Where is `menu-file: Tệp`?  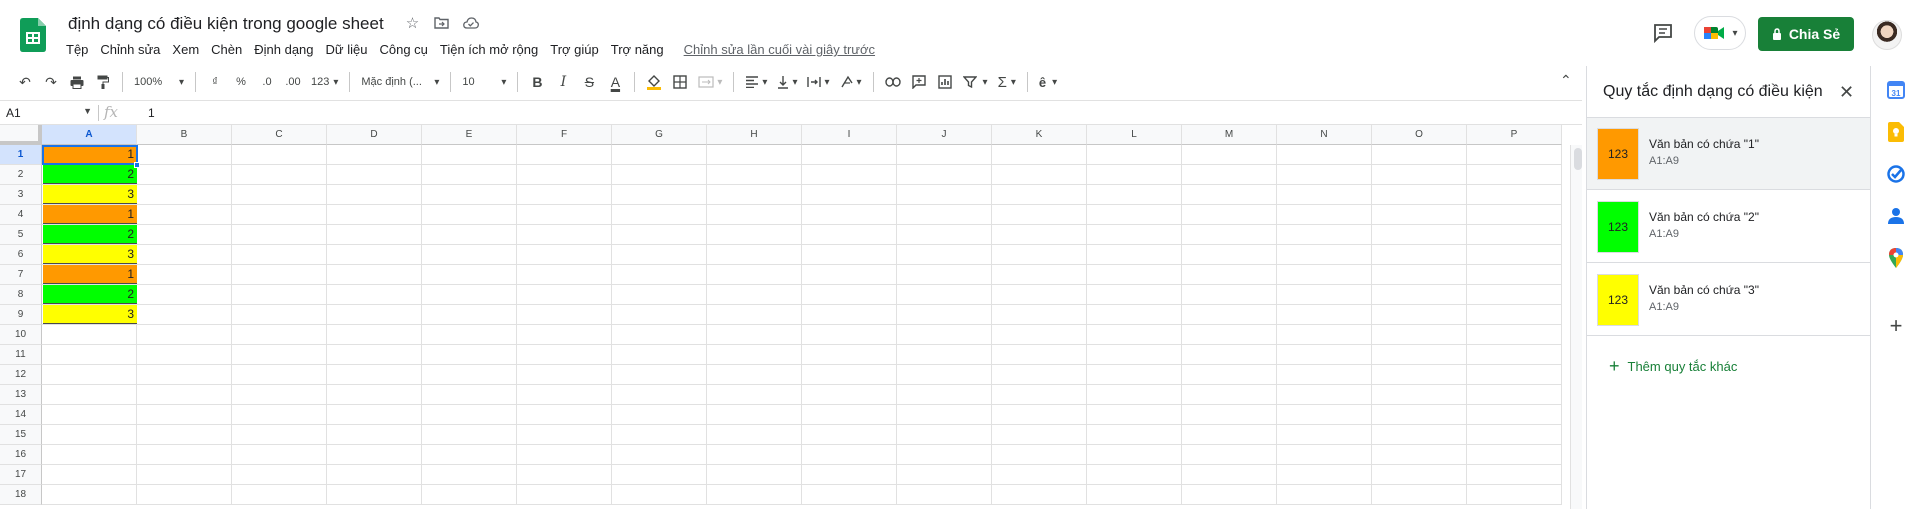
menu-file: Tệp is located at coordinates (77, 49).